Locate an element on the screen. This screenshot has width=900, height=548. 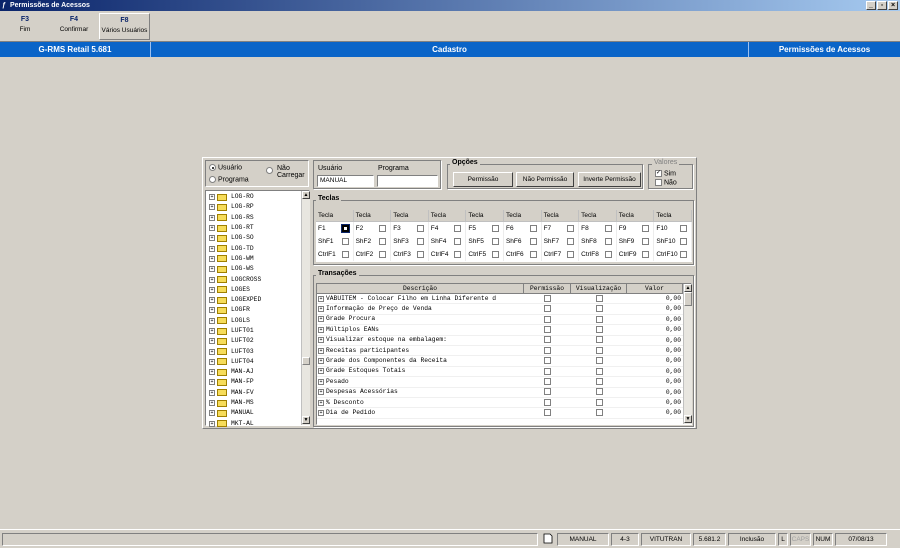
tree-item: + LOG-TD is located at coordinates (253, 248).